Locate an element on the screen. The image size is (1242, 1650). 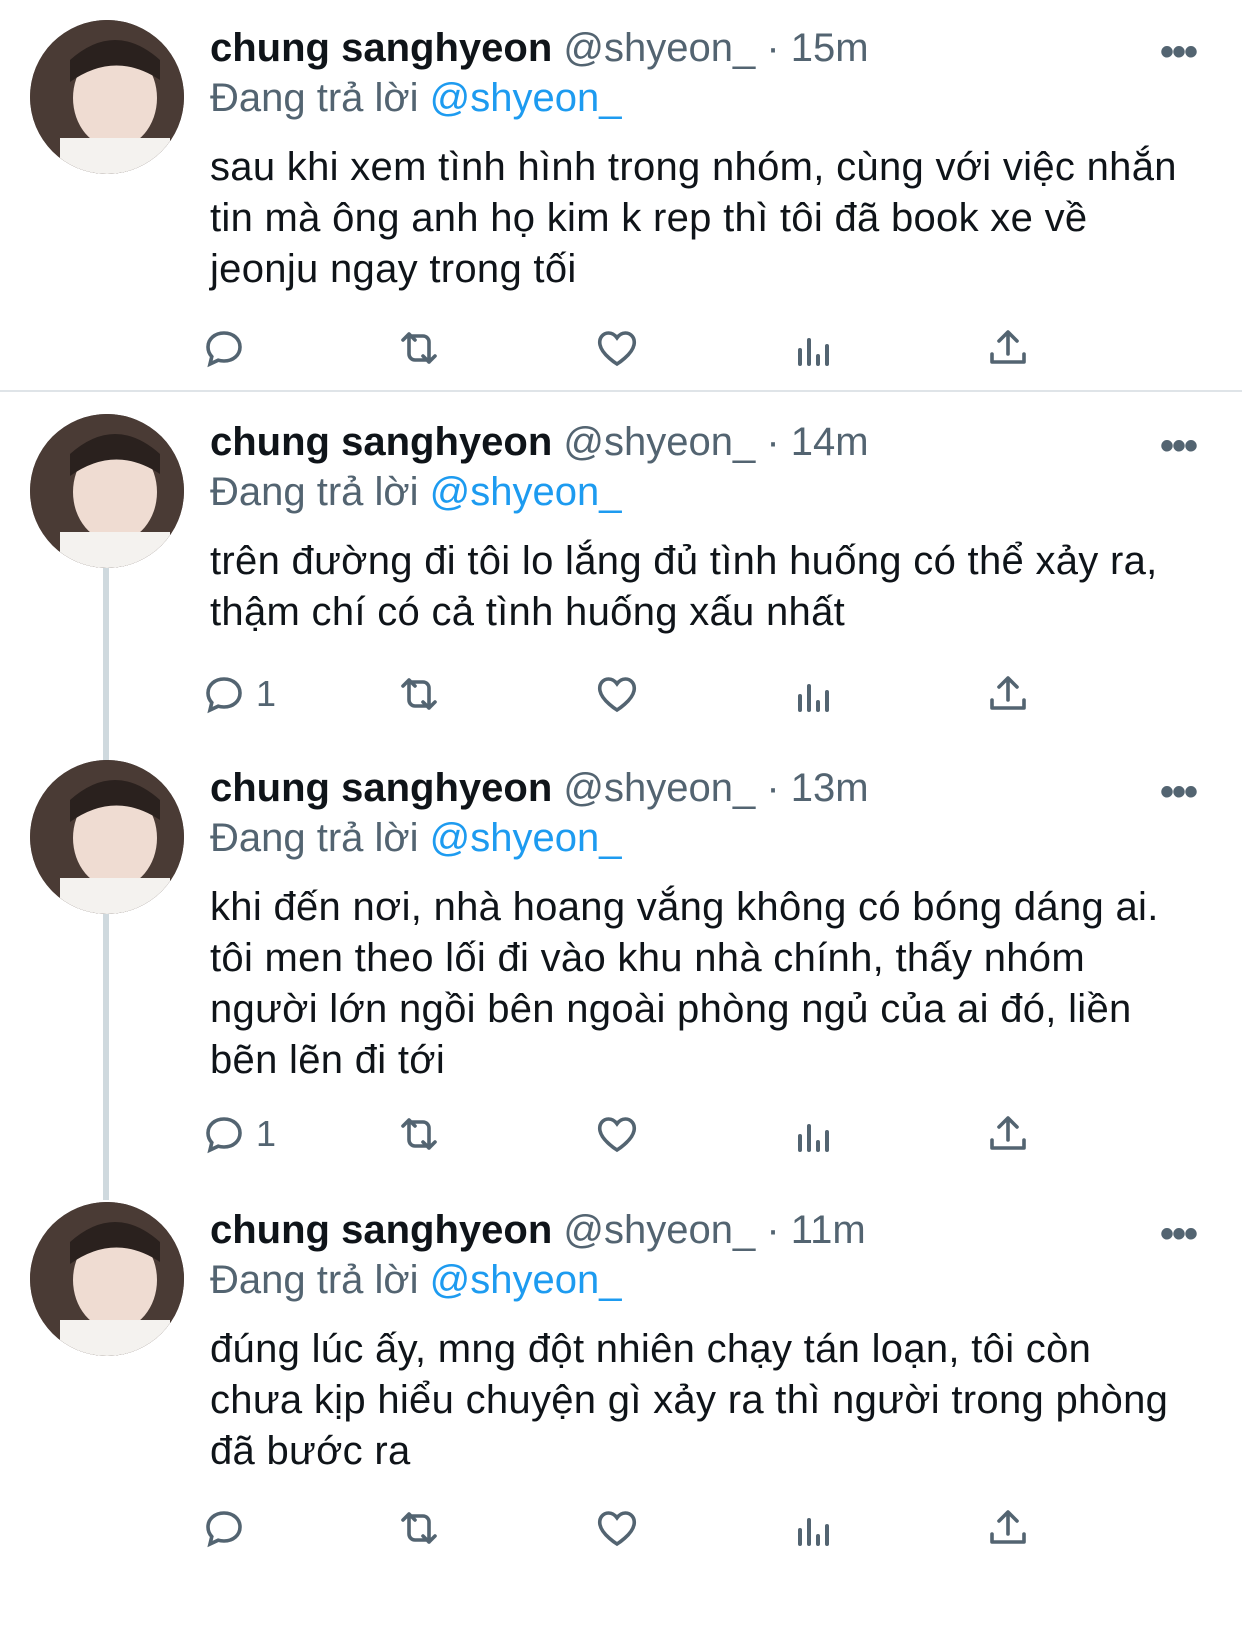
divider is located at coordinates (621, 391).